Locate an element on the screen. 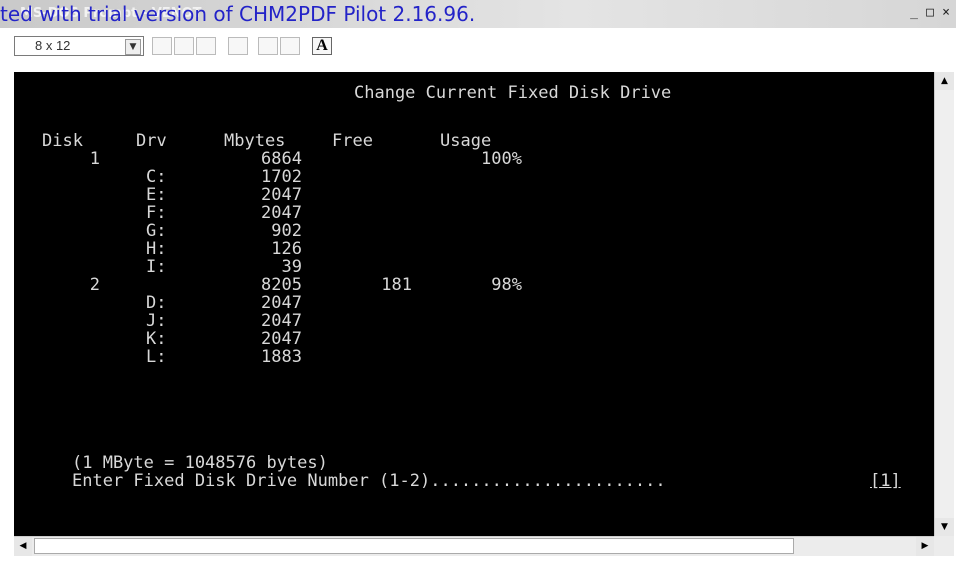 The height and width of the screenshot is (562, 956). cell-mbytes: 126 is located at coordinates (286, 249).